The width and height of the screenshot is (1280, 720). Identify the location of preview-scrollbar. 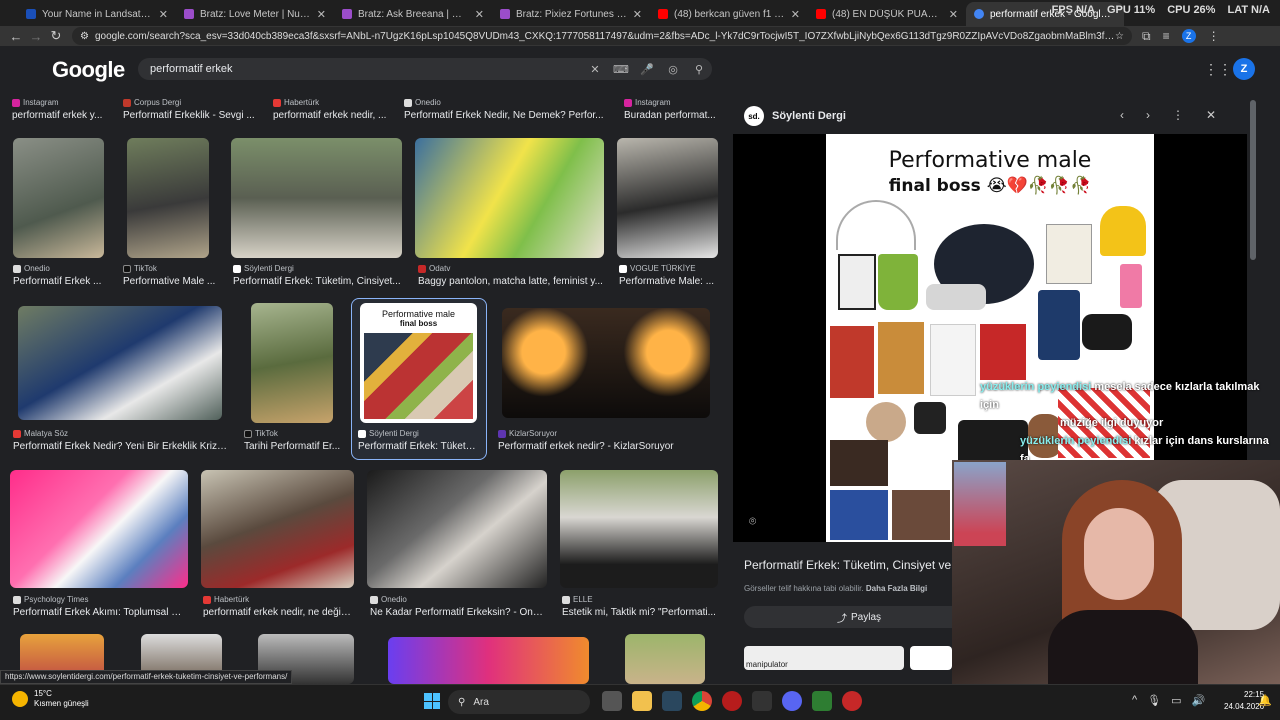
(1253, 180).